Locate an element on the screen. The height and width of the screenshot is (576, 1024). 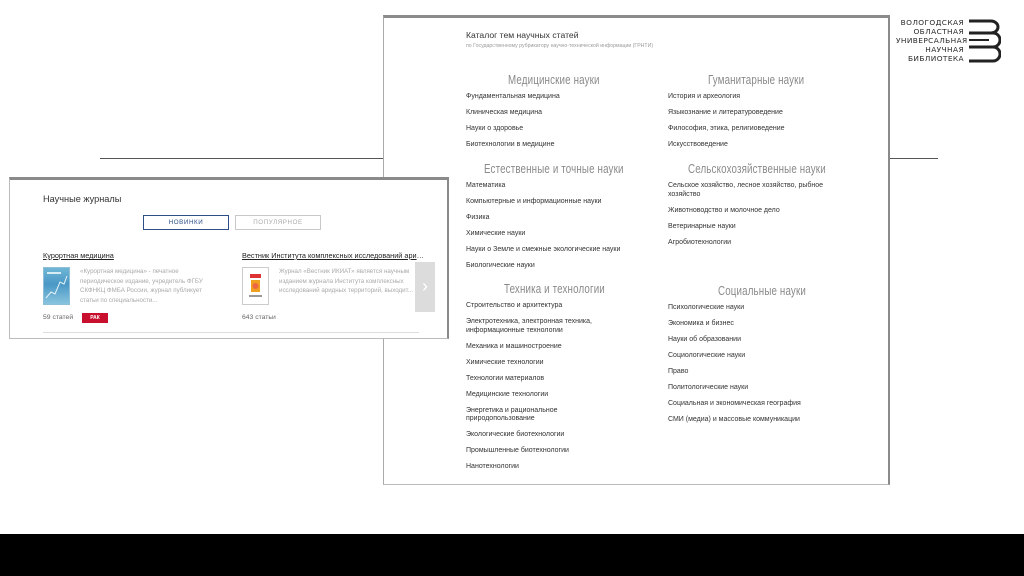
topic-link: Социологические науки is located at coordinates (758, 356).